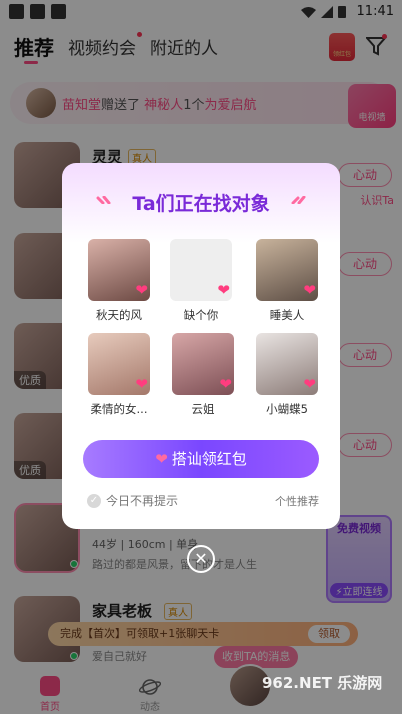  I want to click on watermark-logo: 962.NET 乐游网, so click(330, 684).